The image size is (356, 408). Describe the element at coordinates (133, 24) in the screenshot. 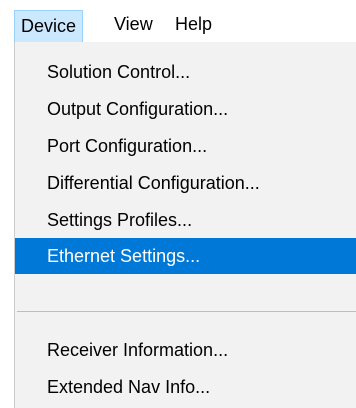

I see `menubar-view: View` at that location.